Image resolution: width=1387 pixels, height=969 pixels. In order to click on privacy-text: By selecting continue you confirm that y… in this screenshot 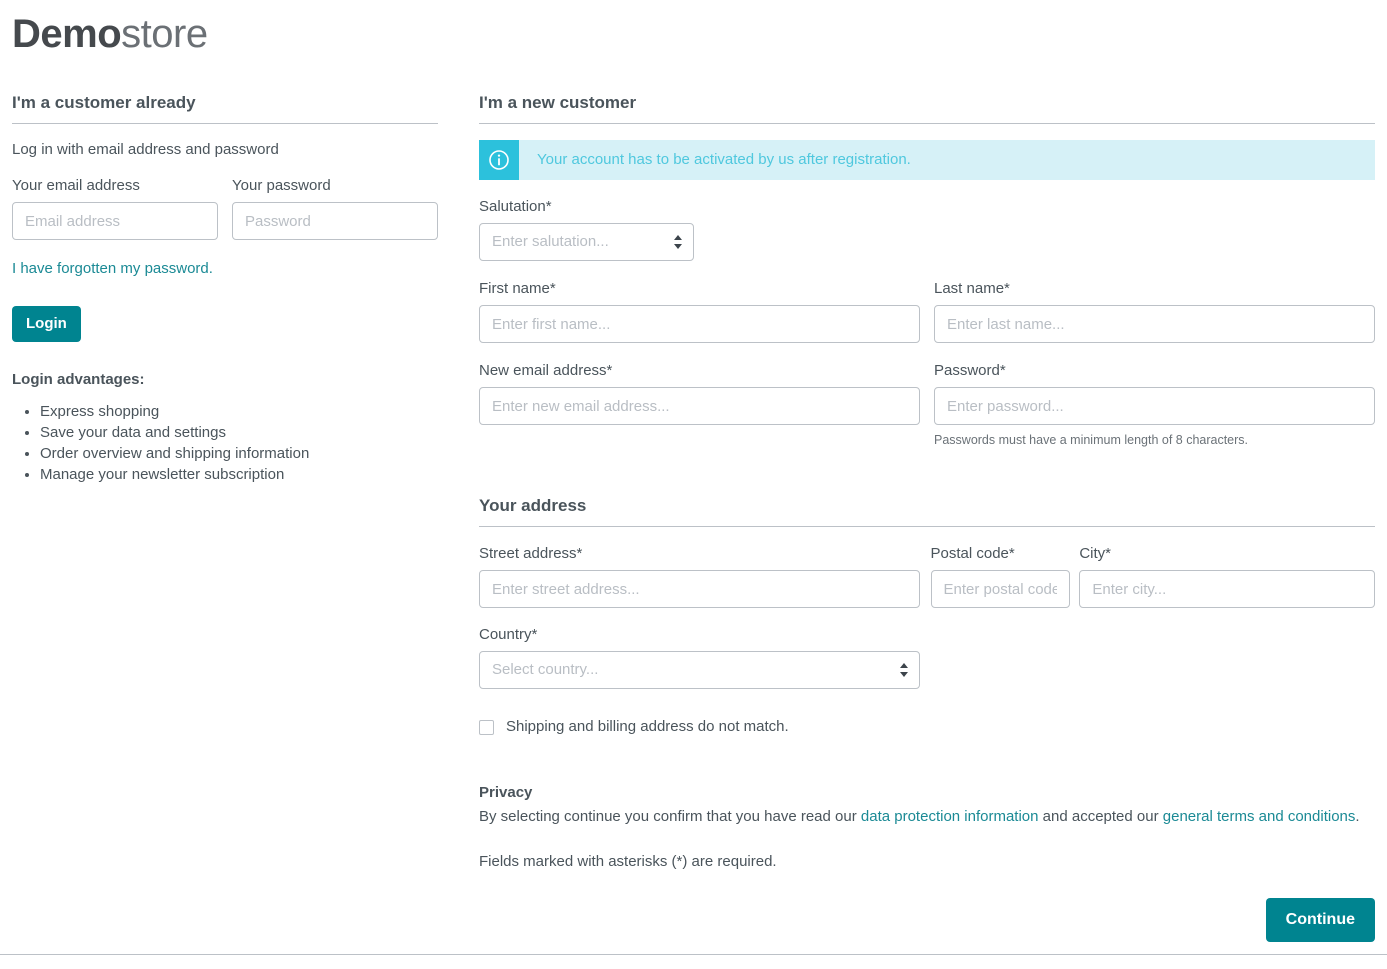, I will do `click(927, 816)`.